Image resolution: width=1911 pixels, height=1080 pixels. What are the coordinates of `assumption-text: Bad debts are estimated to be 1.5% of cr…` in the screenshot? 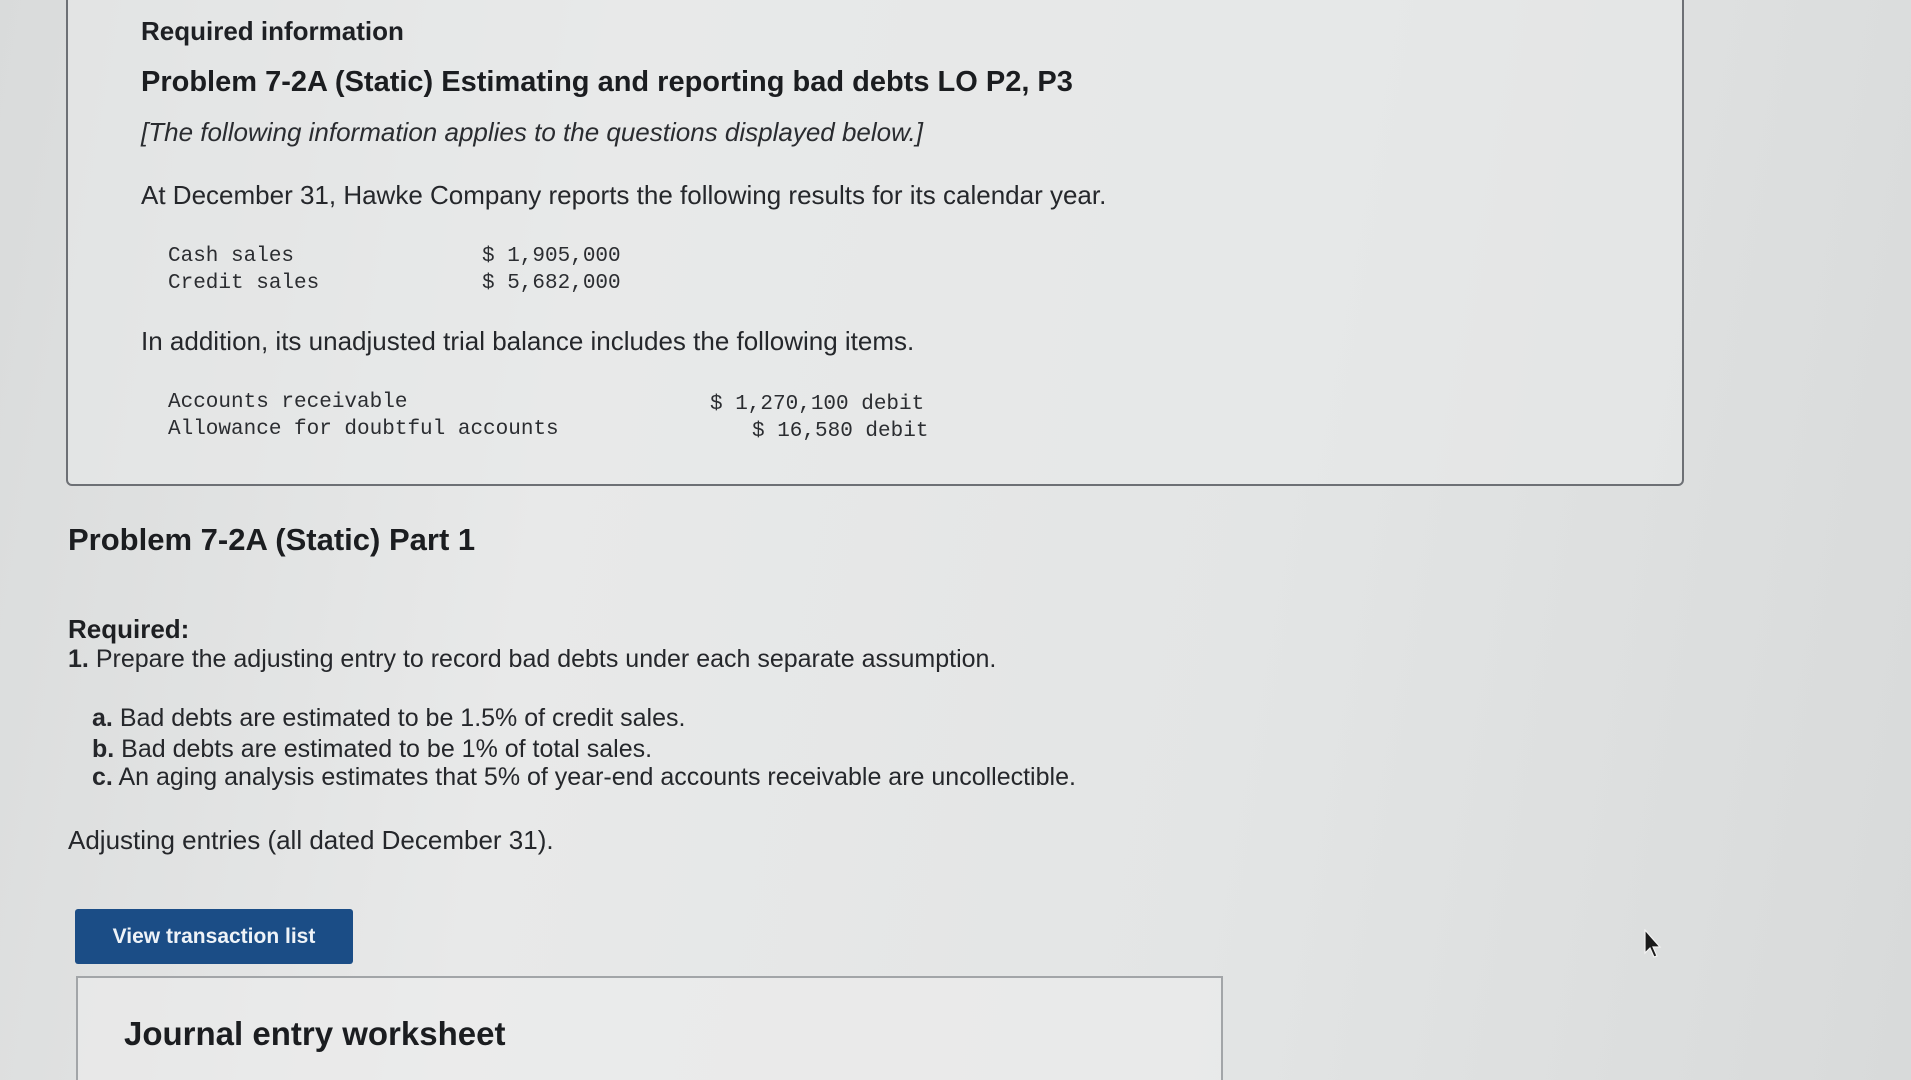 It's located at (402, 718).